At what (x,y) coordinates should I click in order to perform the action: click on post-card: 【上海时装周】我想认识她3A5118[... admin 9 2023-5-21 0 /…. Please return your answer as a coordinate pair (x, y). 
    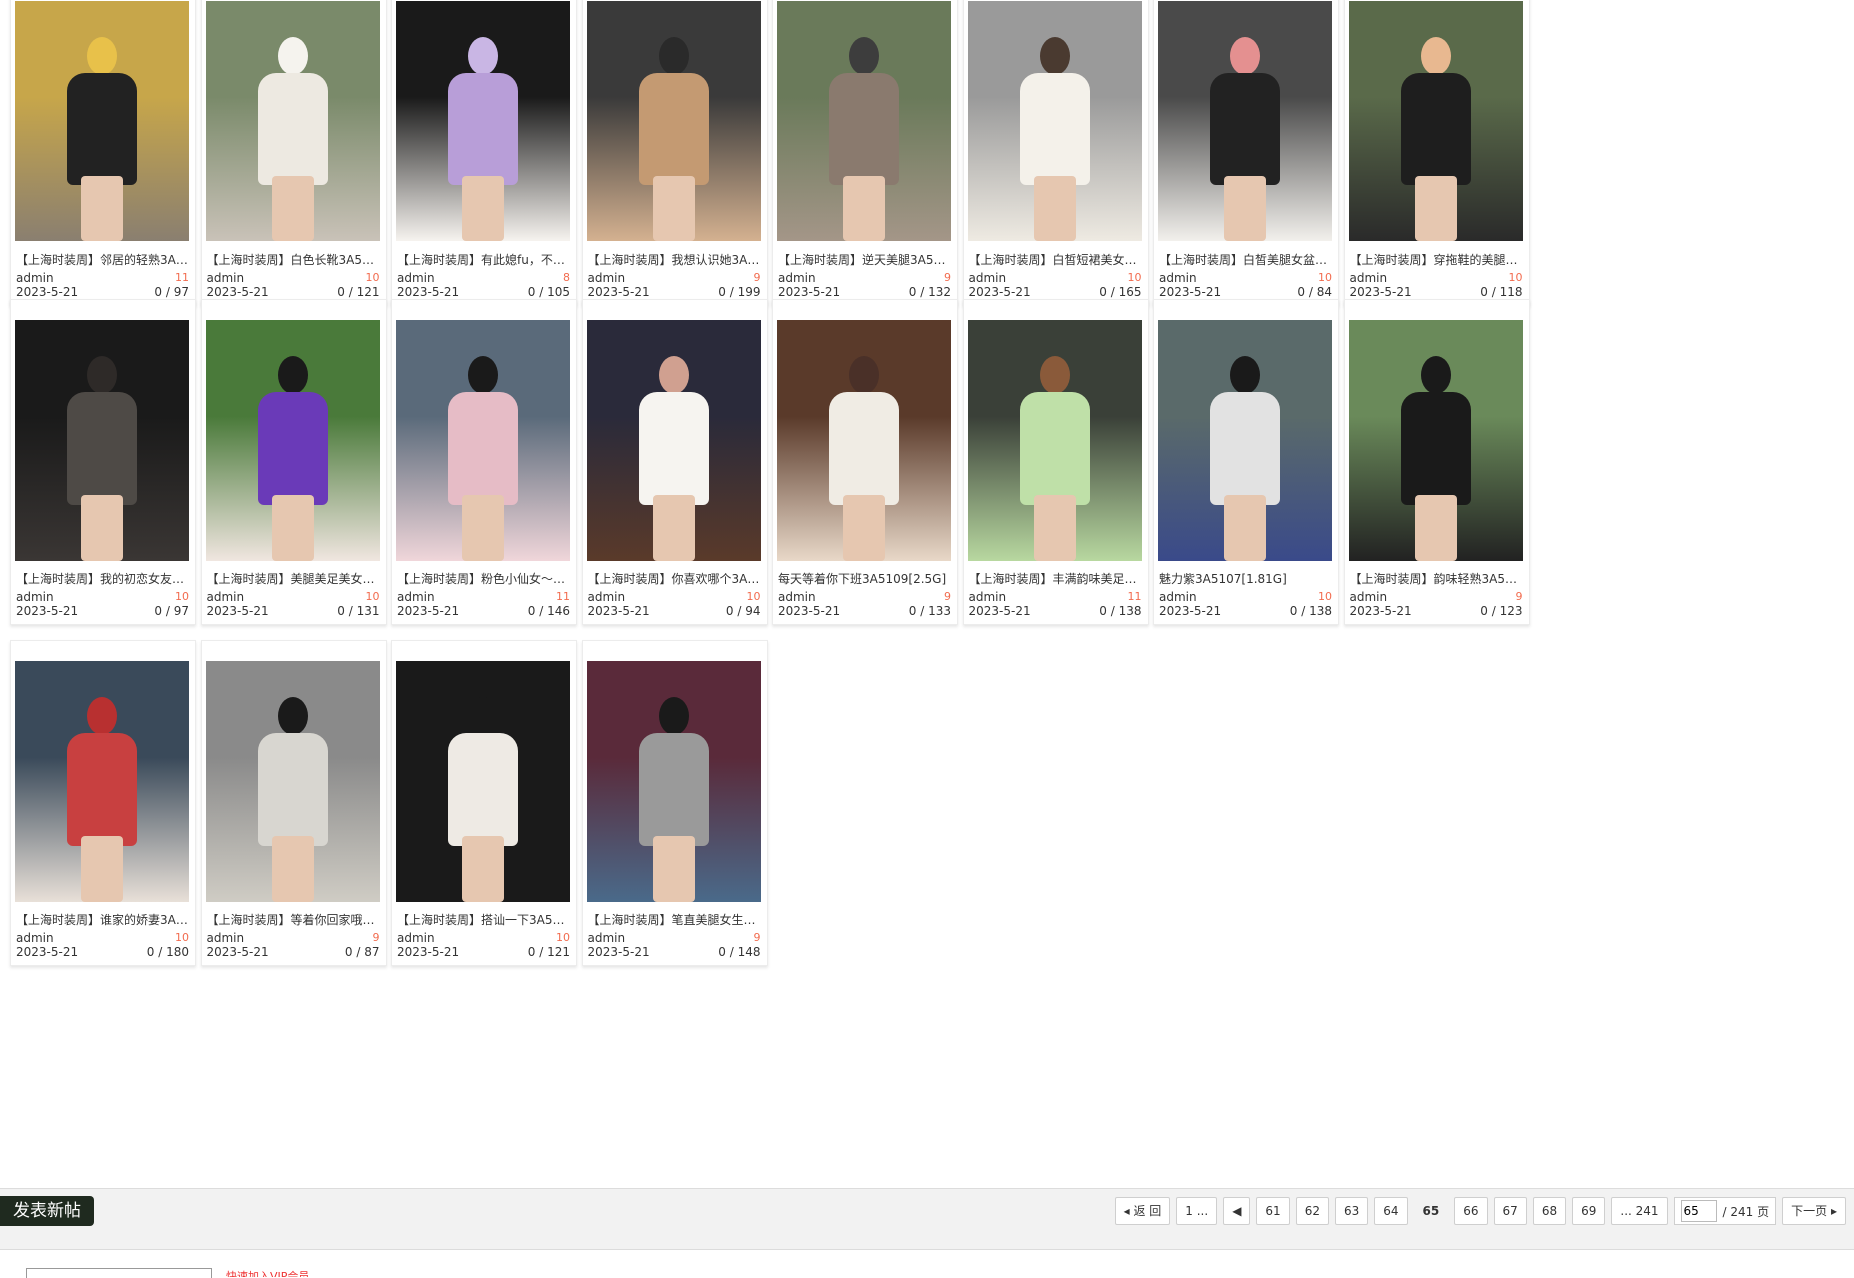
    Looking at the image, I should click on (674, 153).